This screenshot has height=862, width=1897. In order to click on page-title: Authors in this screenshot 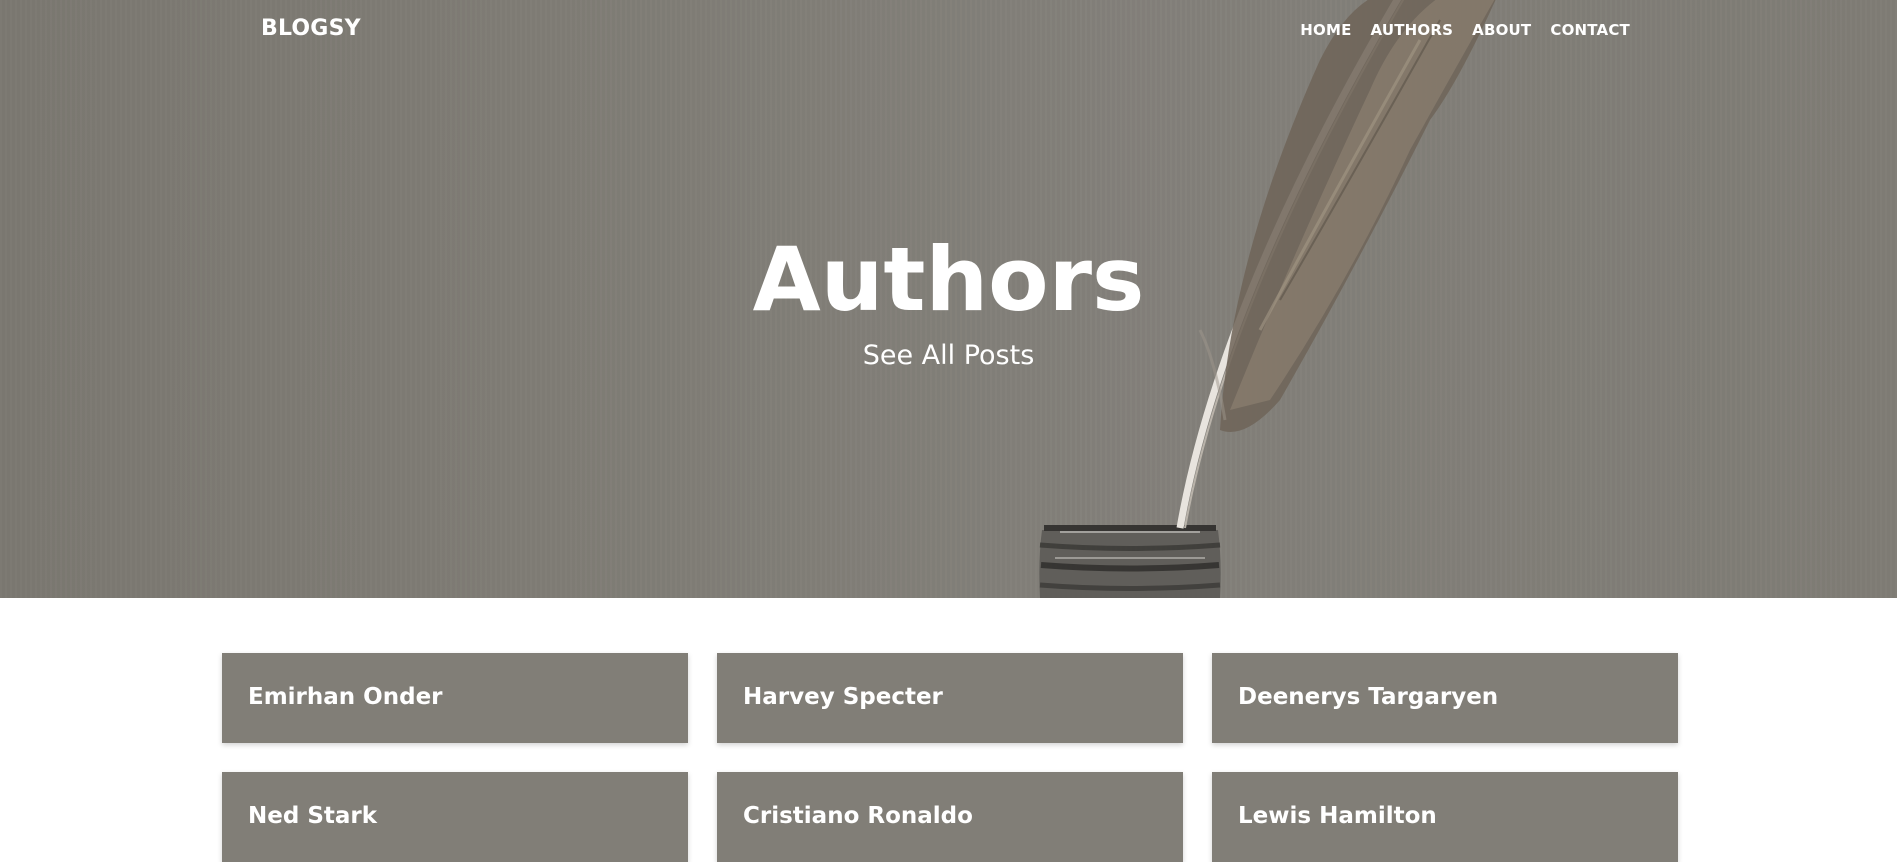, I will do `click(948, 279)`.